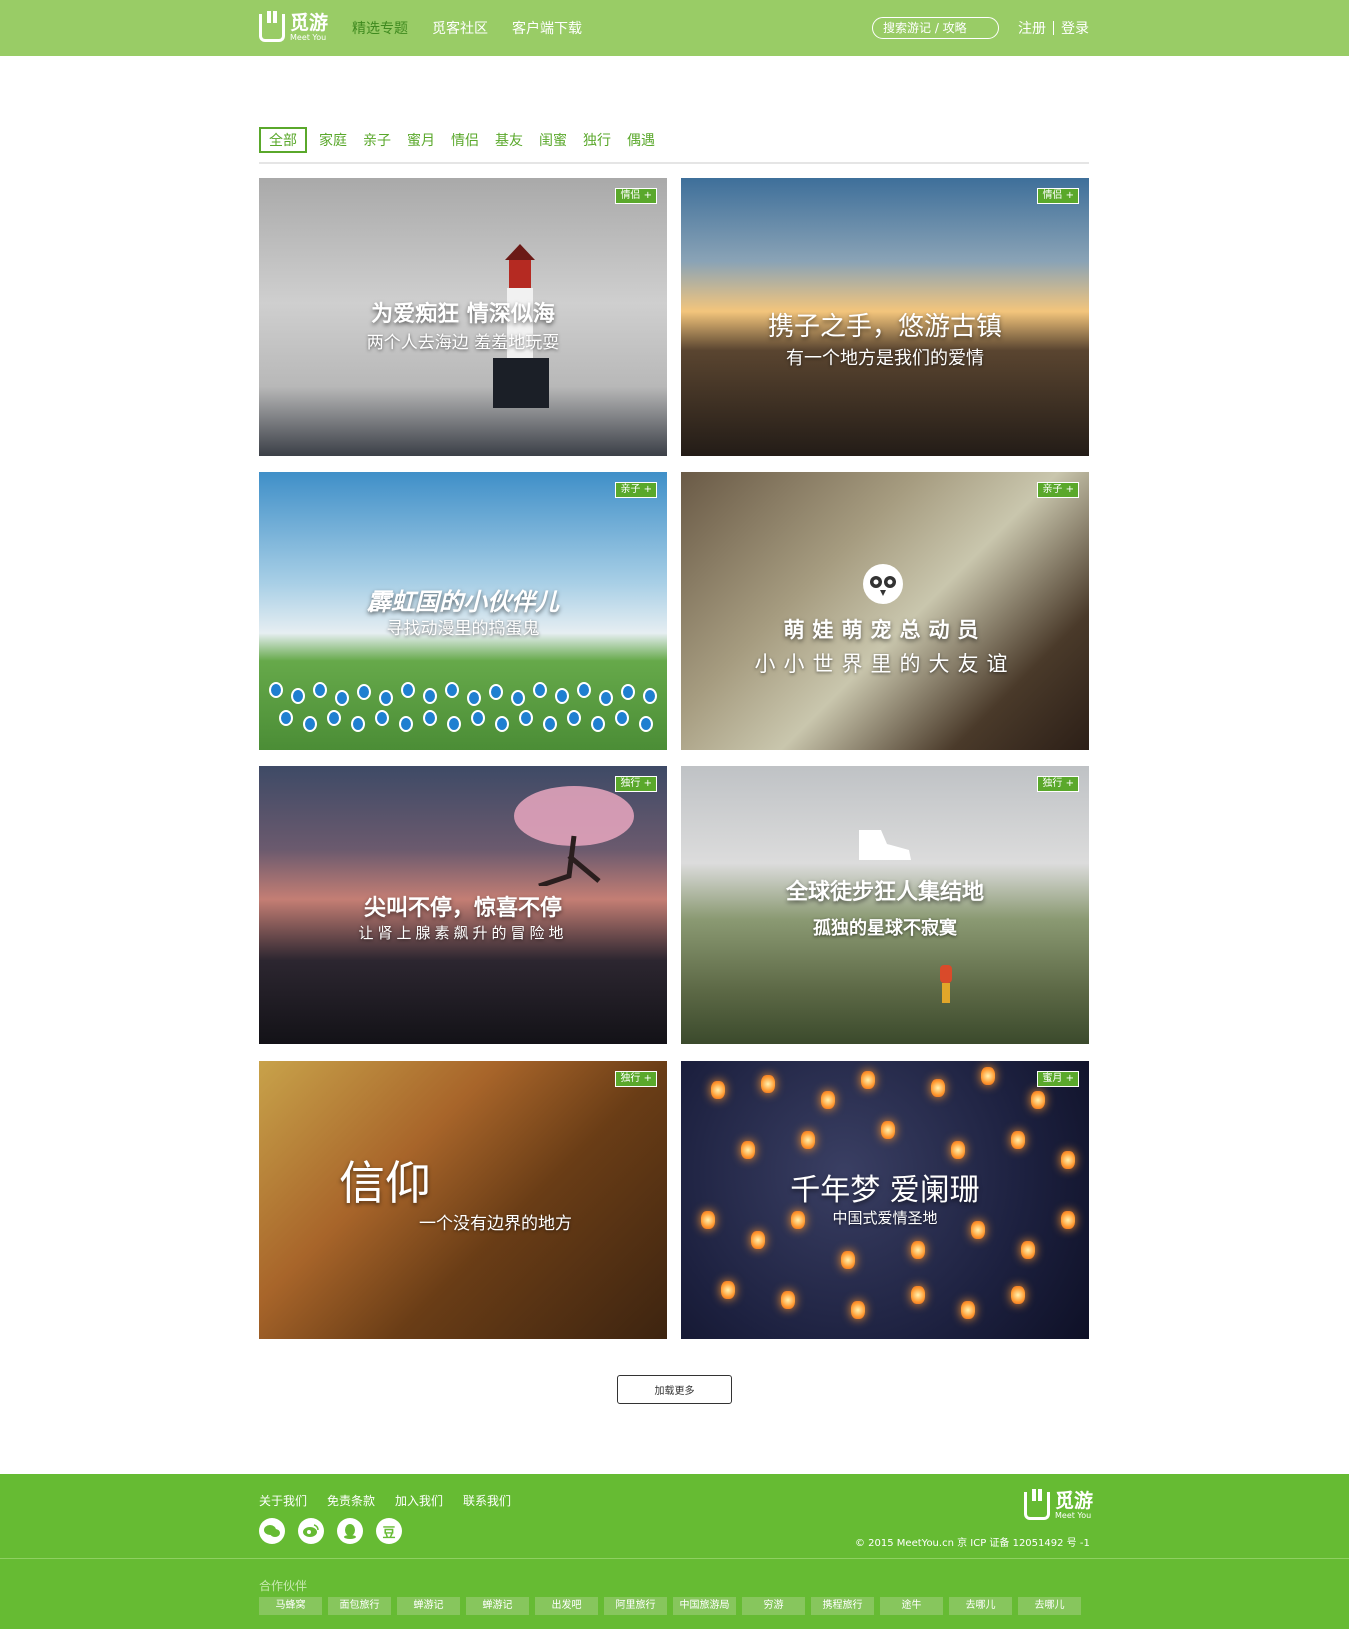 This screenshot has width=1349, height=1629. Describe the element at coordinates (553, 140) in the screenshot. I see `filter-girlfriends: 闺蜜` at that location.